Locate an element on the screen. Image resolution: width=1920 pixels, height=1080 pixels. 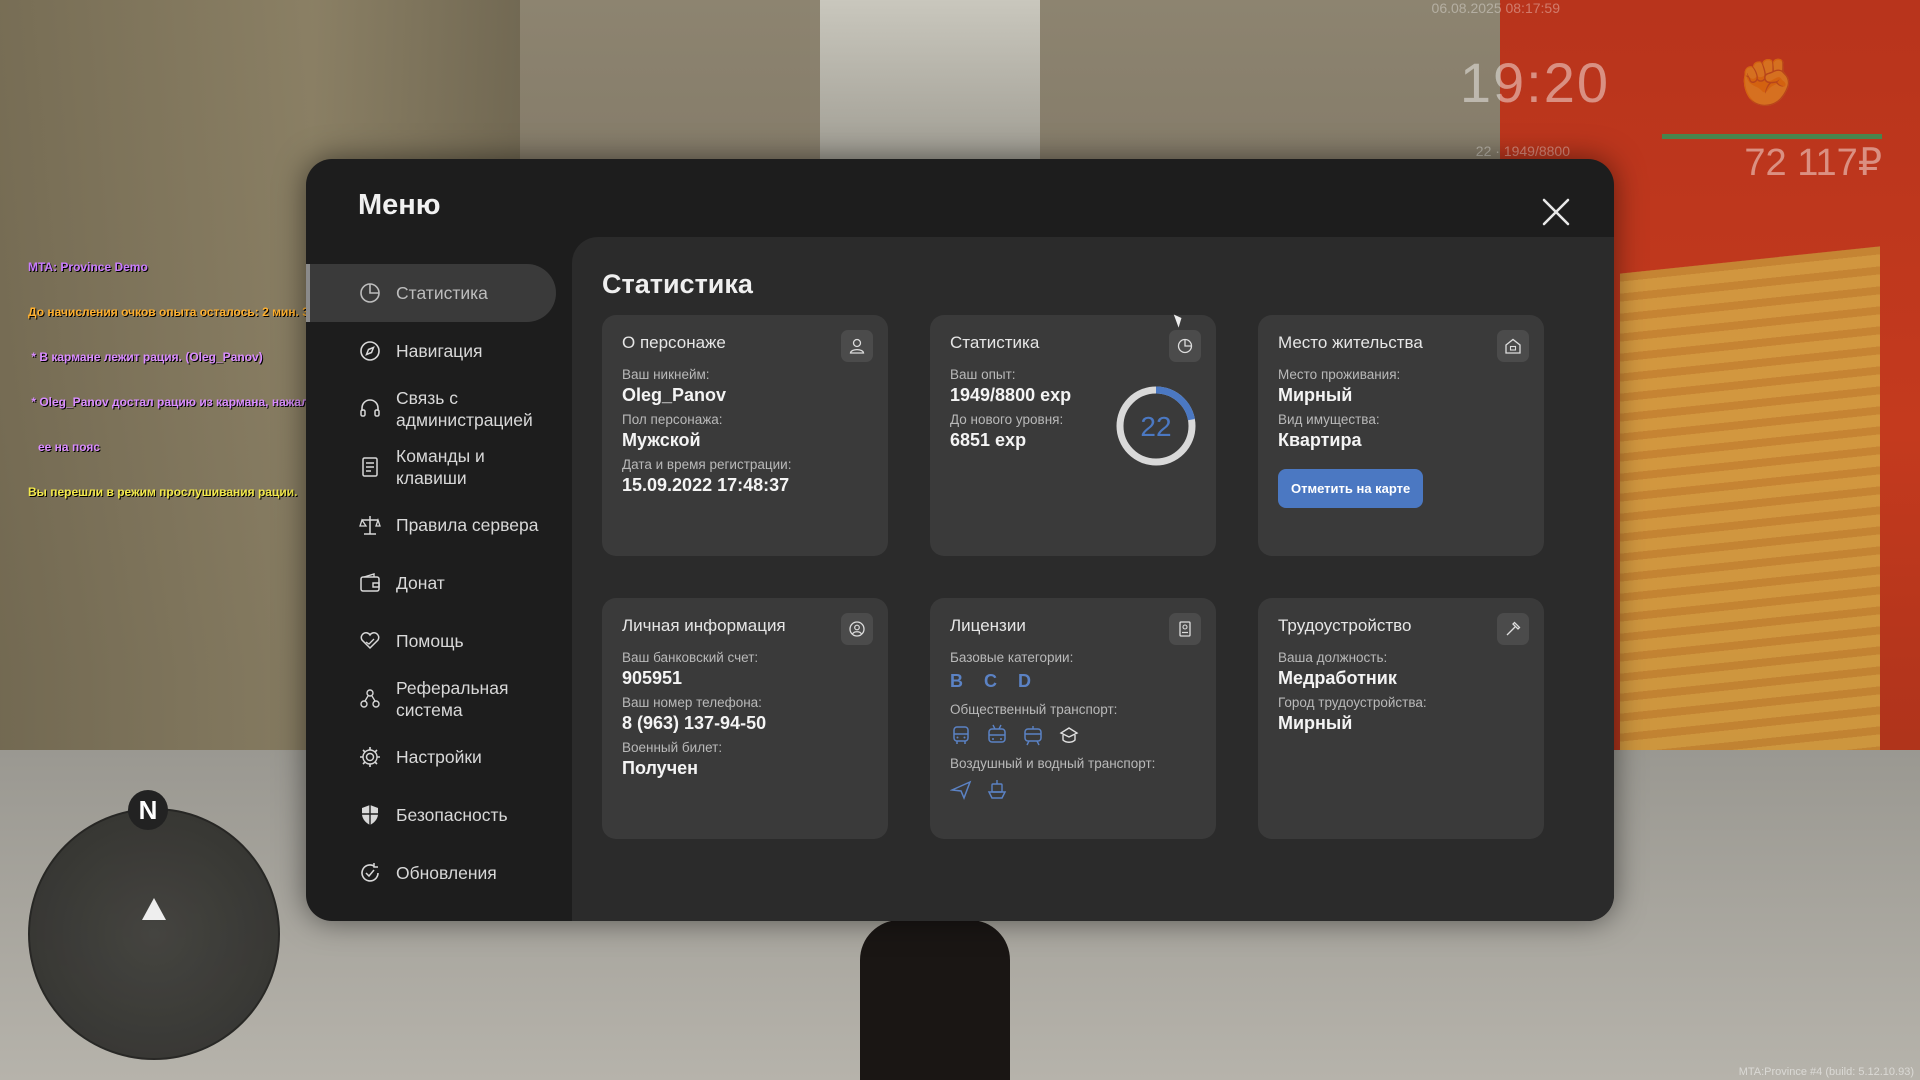
phone-label: Ваш номер телефона: is located at coordinates (692, 702).